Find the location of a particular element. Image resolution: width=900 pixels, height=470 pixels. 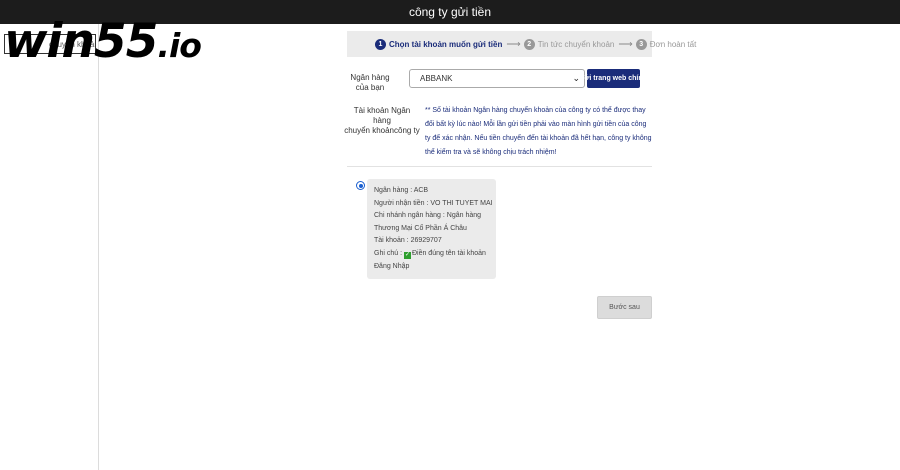

logo-suffix: .io is located at coordinates (179, 45).